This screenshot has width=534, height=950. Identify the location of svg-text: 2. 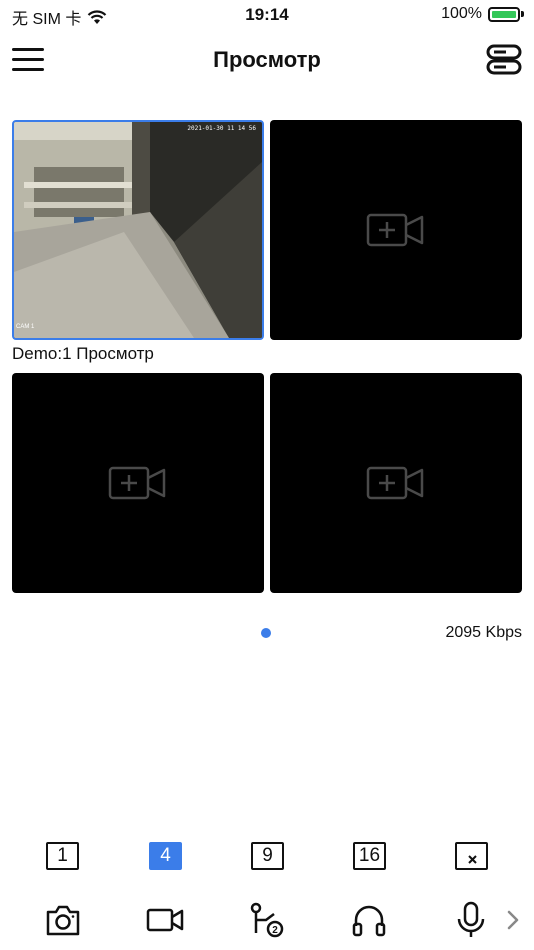
(275, 930).